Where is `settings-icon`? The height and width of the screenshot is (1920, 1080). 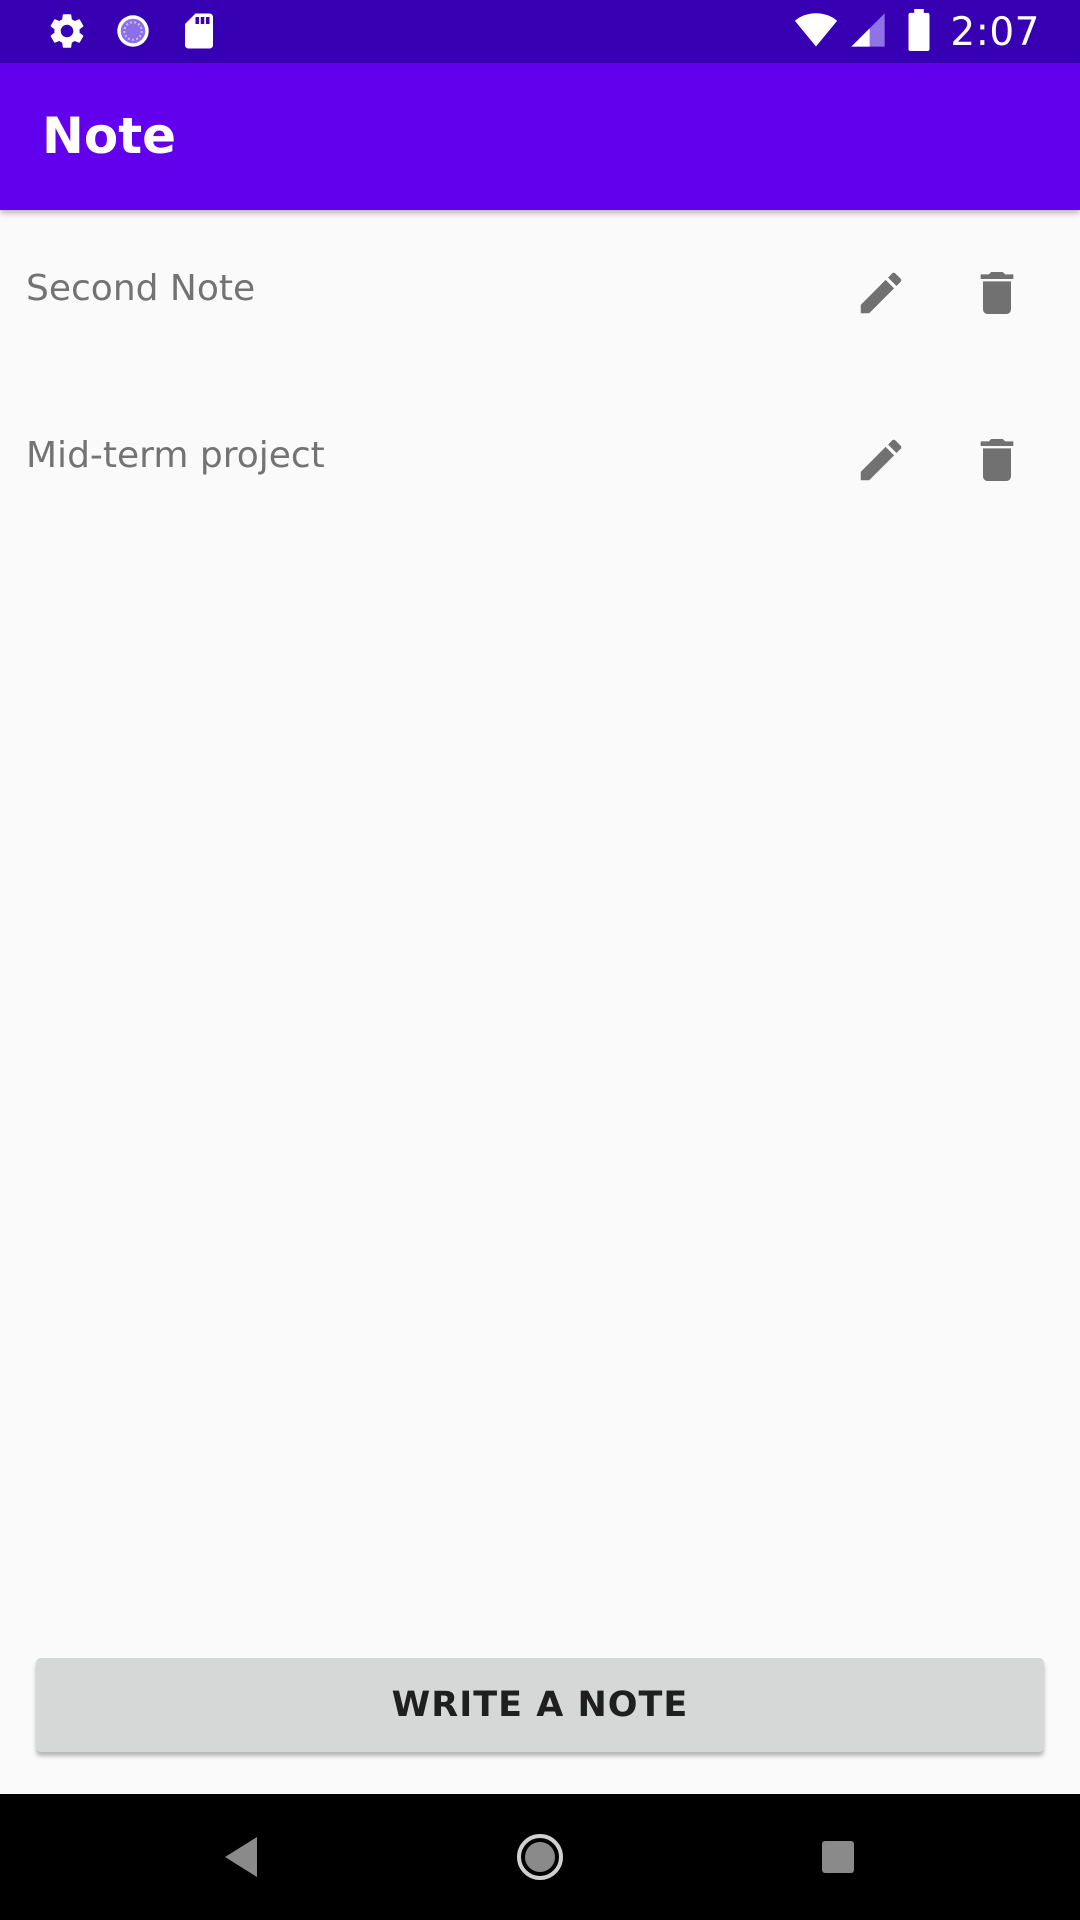 settings-icon is located at coordinates (67, 31).